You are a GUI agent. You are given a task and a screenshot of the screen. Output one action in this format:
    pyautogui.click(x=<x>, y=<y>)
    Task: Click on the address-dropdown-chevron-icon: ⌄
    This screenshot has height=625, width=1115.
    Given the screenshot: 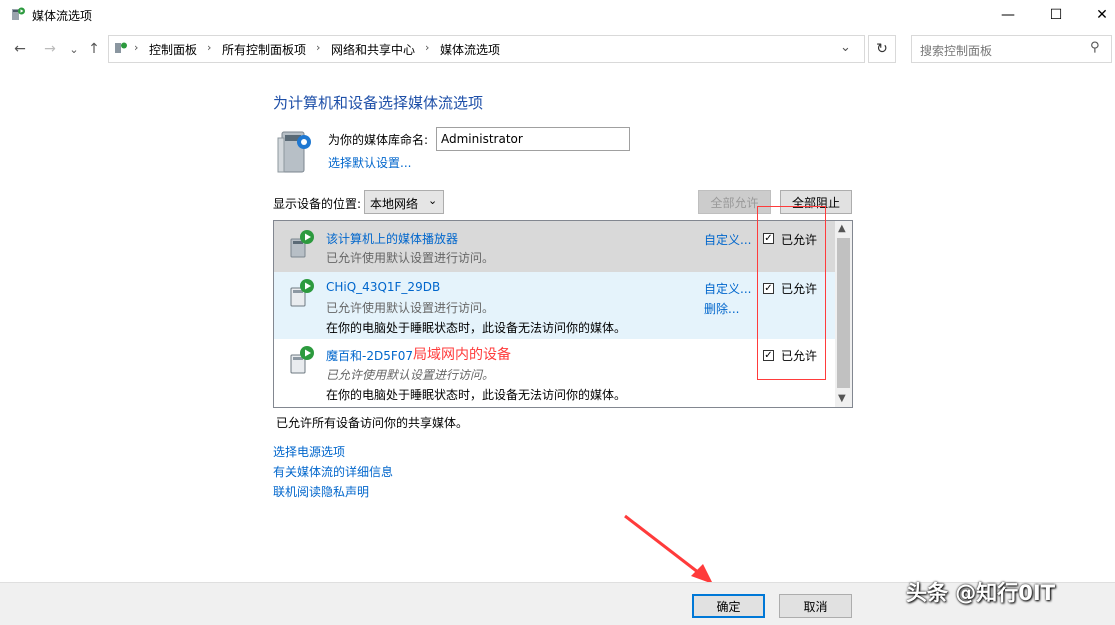 What is the action you would take?
    pyautogui.click(x=845, y=47)
    